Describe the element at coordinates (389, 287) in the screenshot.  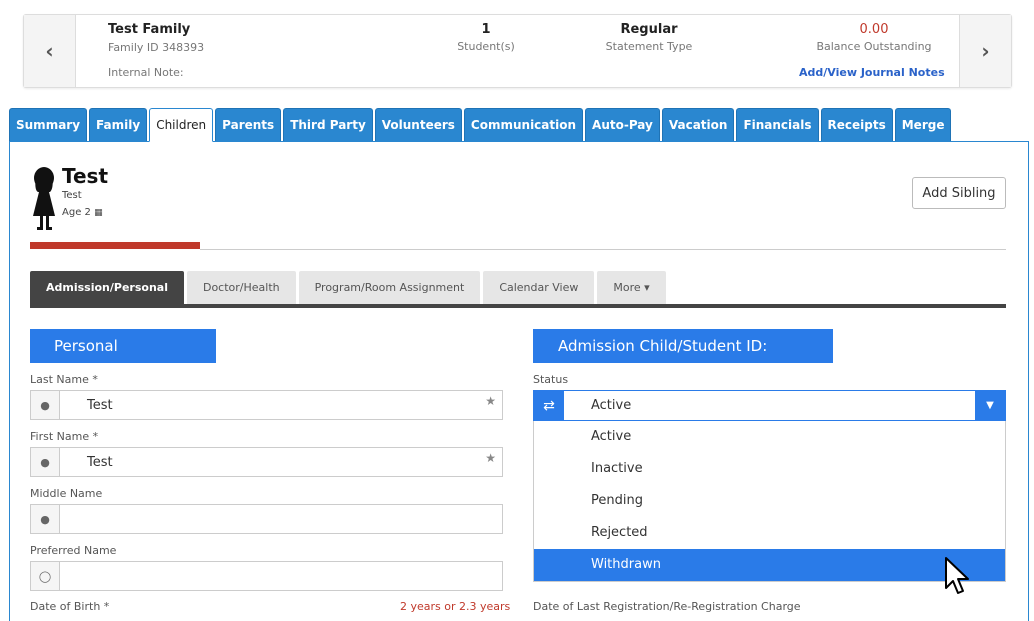
I see `tab-program-room-assignment: Program/Room Assignment` at that location.